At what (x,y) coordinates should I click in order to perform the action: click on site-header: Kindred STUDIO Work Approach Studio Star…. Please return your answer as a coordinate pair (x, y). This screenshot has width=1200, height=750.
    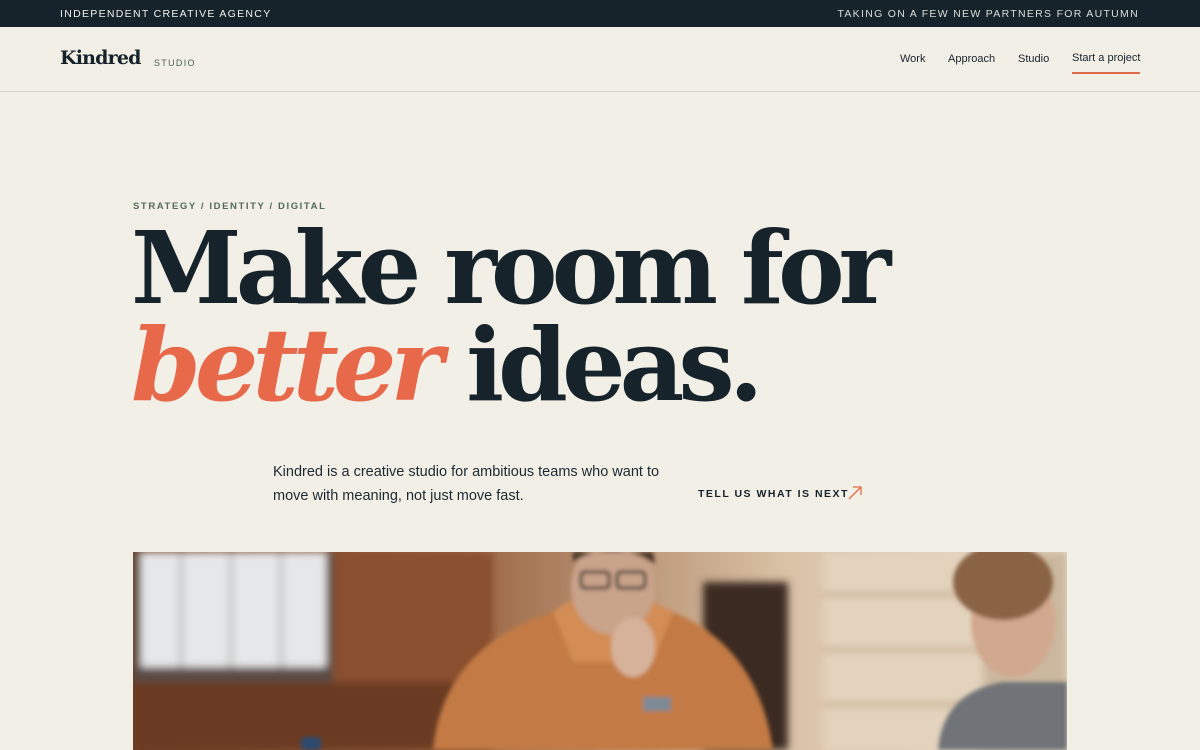
    Looking at the image, I should click on (600, 59).